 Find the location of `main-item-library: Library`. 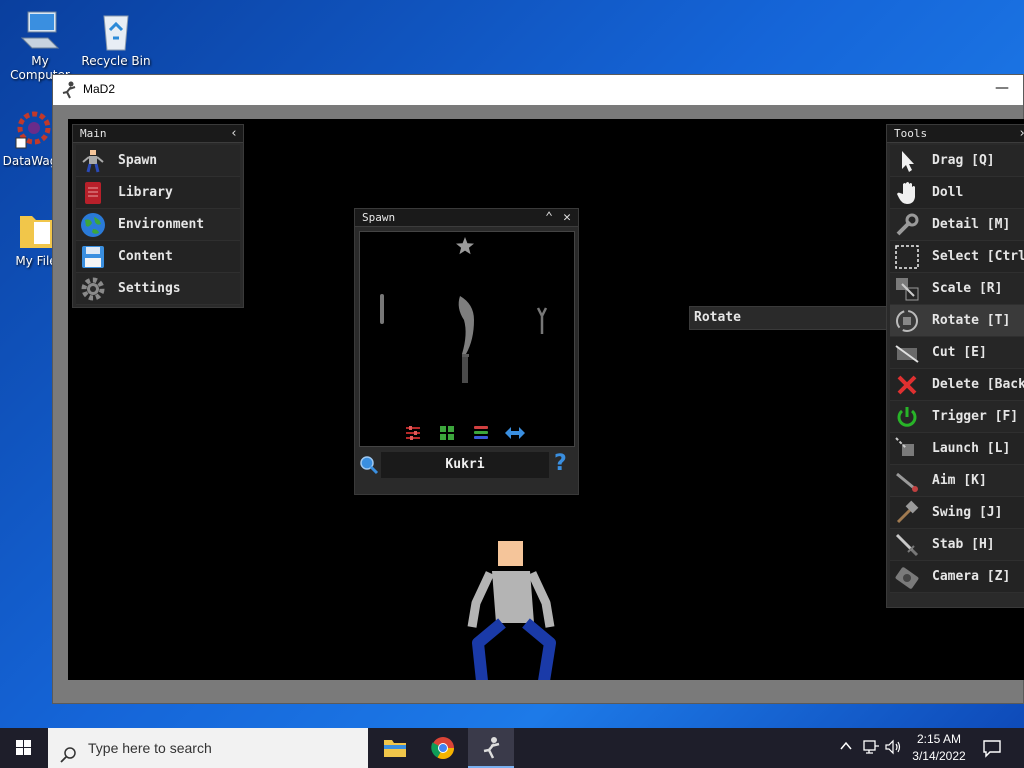

main-item-library: Library is located at coordinates (158, 193).